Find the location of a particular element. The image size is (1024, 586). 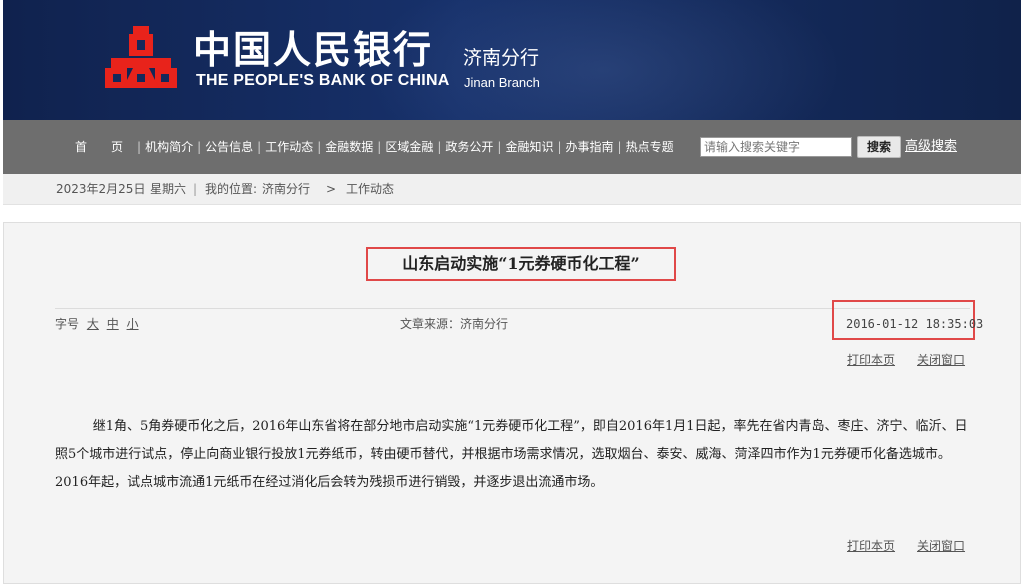

breadcrumb-bar: 2023年2月25日 星期六 | 我的位置: 济南分行 > 工作动态 is located at coordinates (512, 189).